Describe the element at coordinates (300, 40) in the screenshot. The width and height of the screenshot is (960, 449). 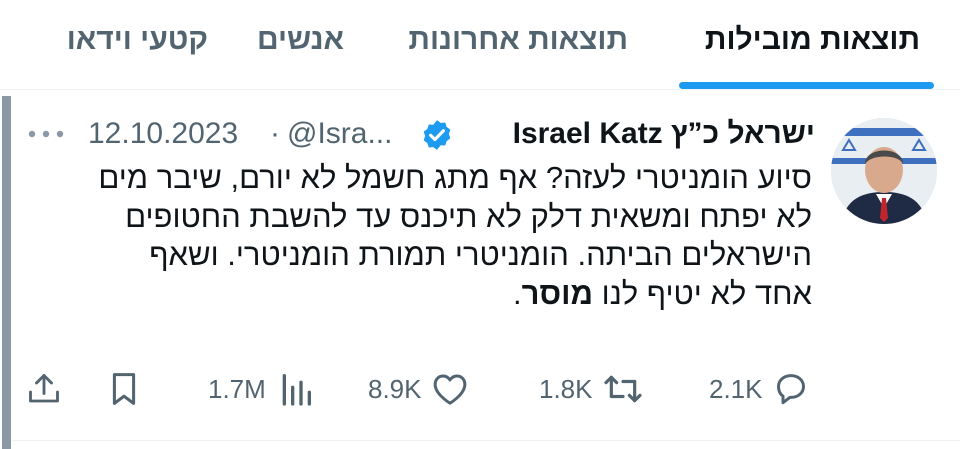
I see `tab-people: אנשים` at that location.